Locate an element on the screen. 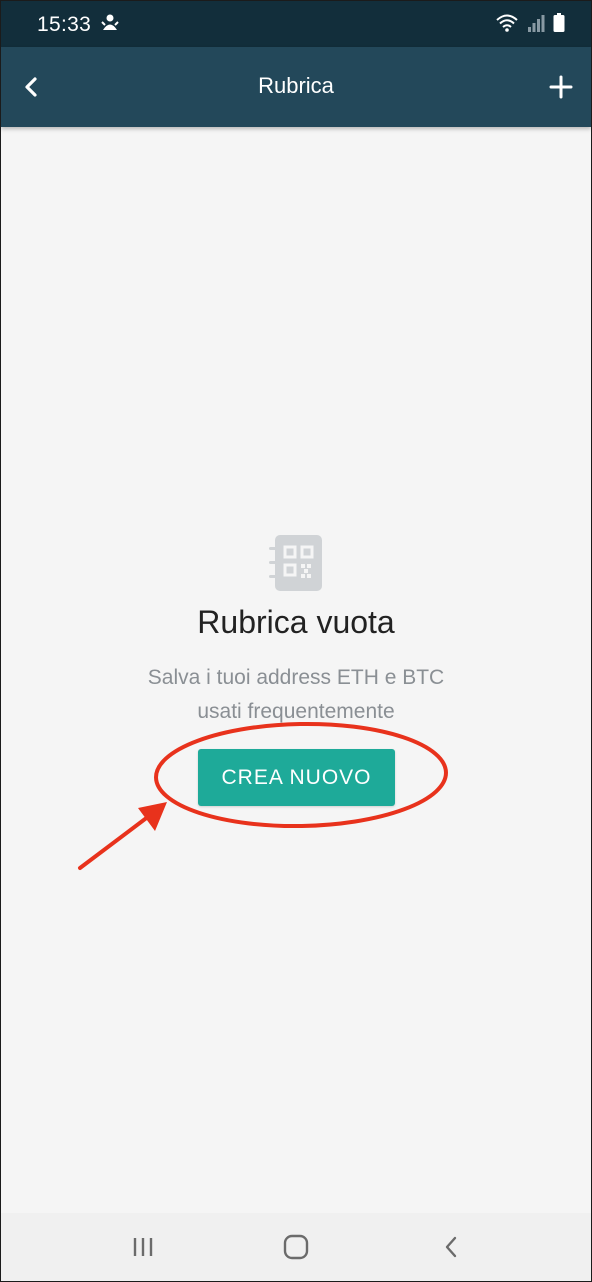 Image resolution: width=592 pixels, height=1282 pixels. empty-state-title: Rubrica vuota is located at coordinates (296, 622).